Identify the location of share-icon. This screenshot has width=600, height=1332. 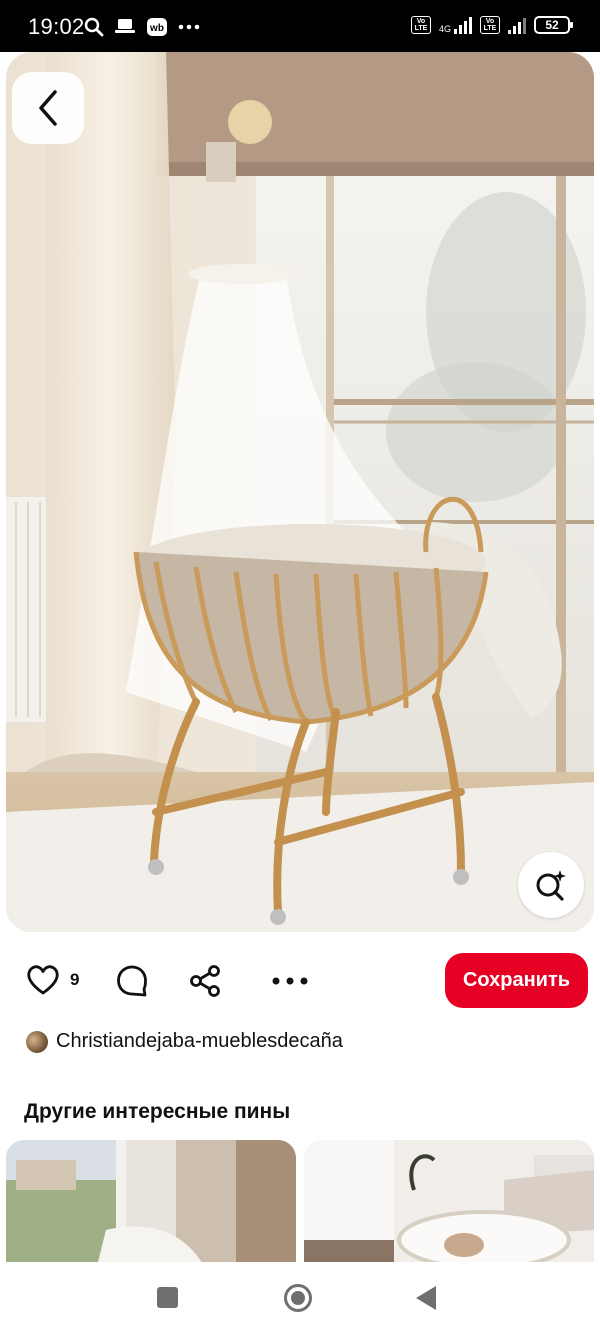
(205, 981).